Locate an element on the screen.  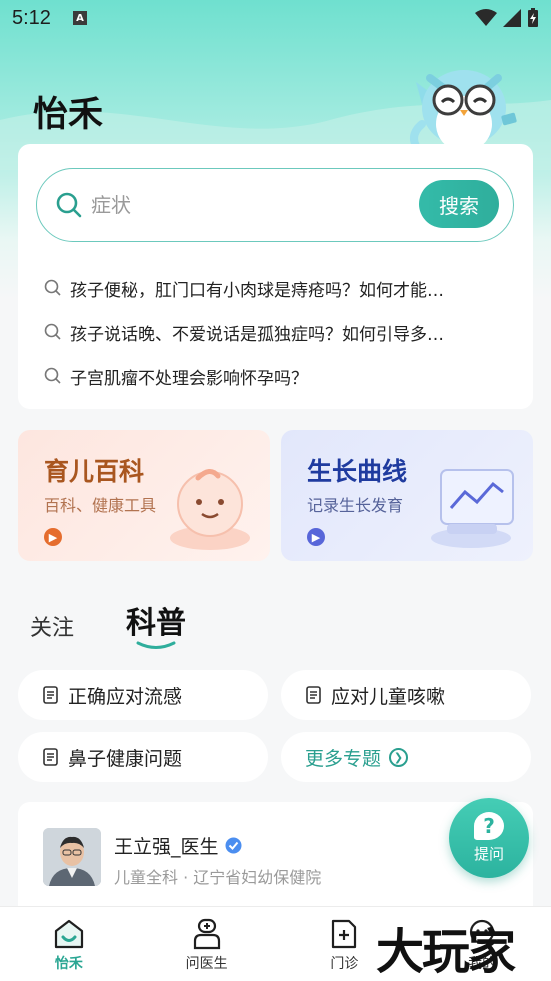
status-indicators is located at coordinates (507, 18).